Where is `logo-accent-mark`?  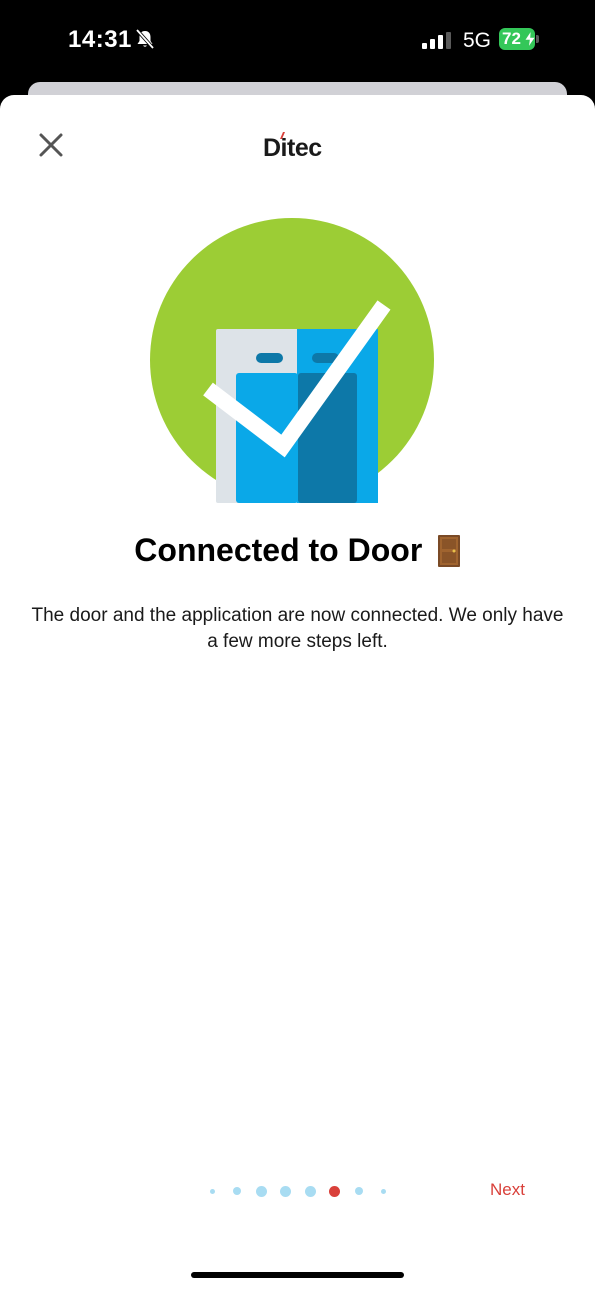 logo-accent-mark is located at coordinates (282, 135).